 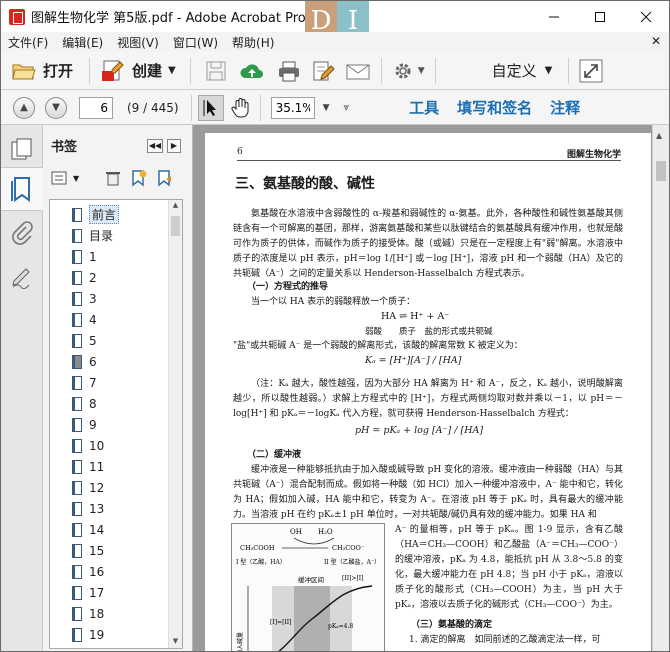 What do you see at coordinates (646, 16) in the screenshot?
I see `close-button` at bounding box center [646, 16].